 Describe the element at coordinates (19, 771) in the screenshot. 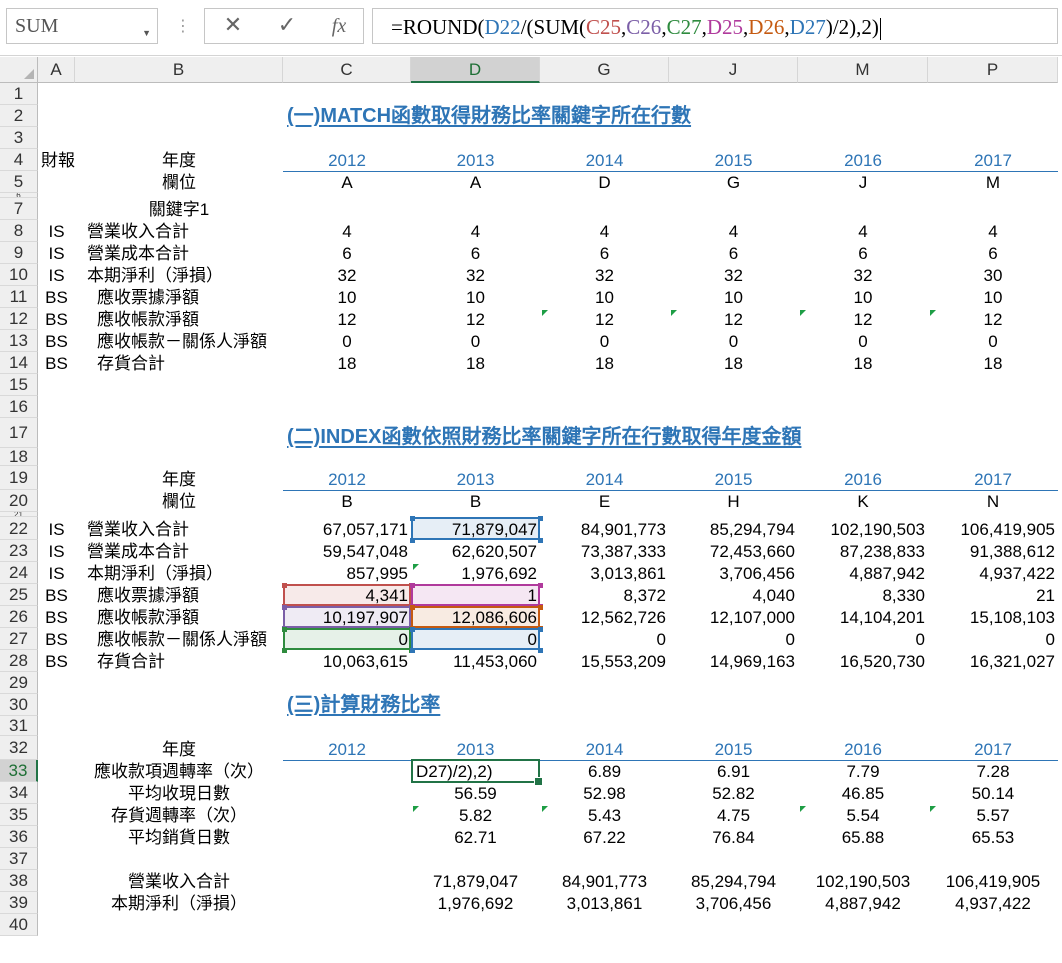

I see `row-header-33: 33` at that location.